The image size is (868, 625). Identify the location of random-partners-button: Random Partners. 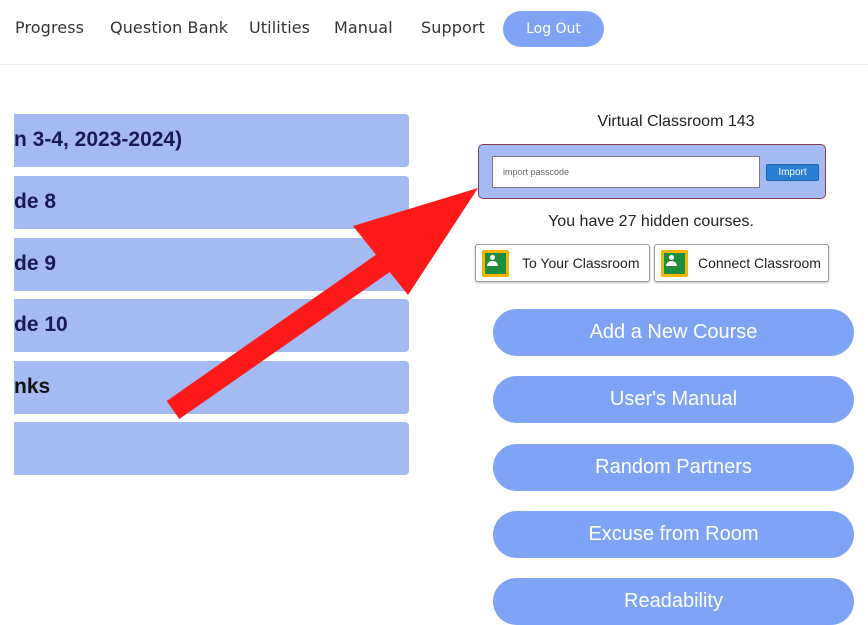
(673, 467).